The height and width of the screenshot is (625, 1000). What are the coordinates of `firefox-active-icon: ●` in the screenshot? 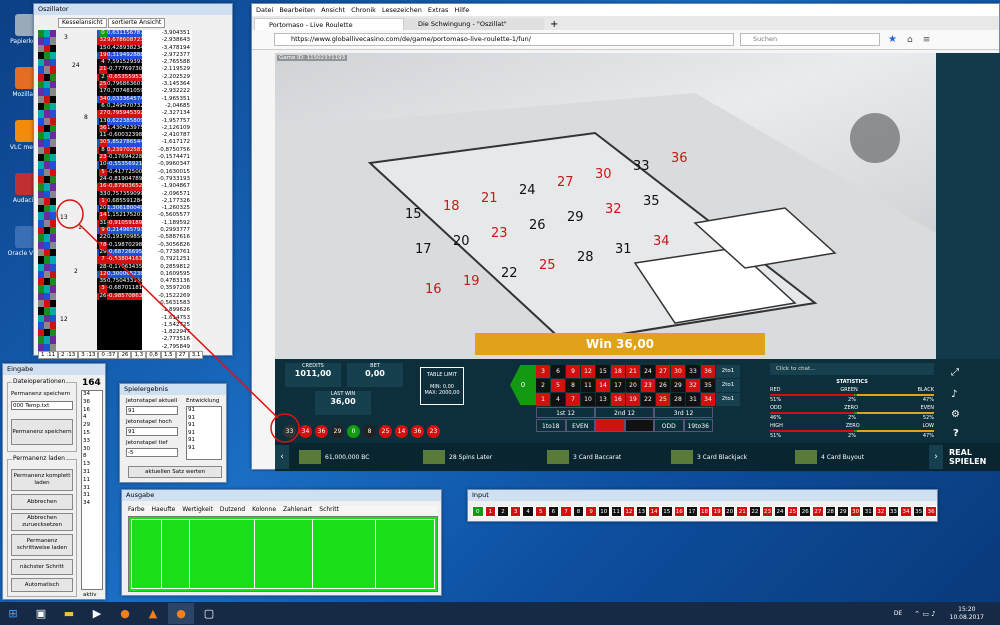 It's located at (181, 613).